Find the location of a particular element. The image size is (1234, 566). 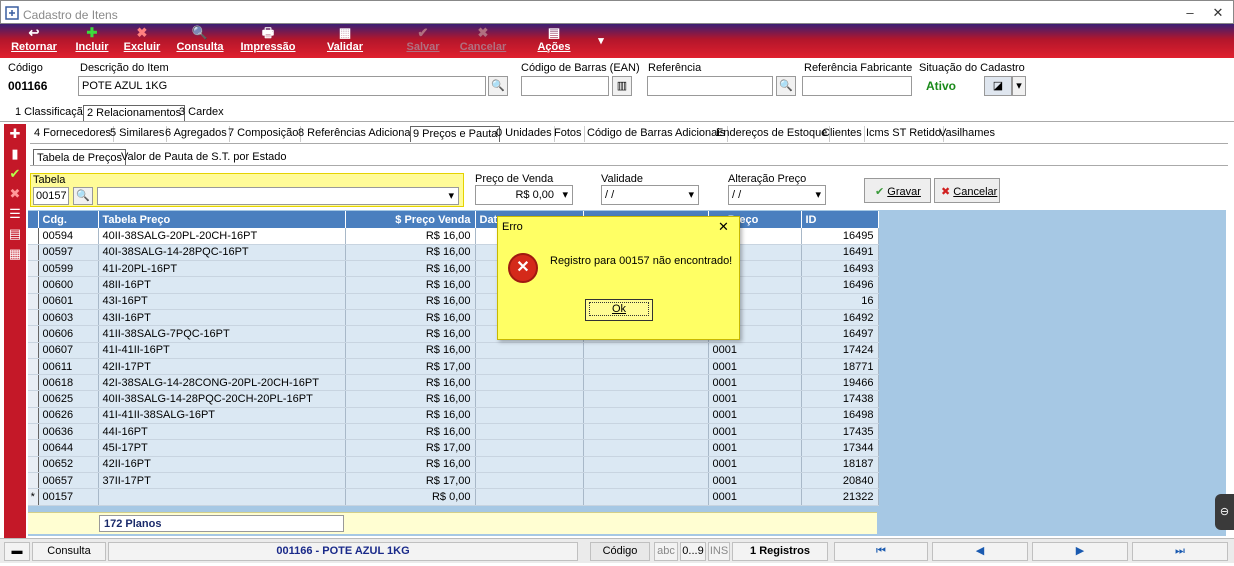

table-cell: 00601 is located at coordinates (68, 301).